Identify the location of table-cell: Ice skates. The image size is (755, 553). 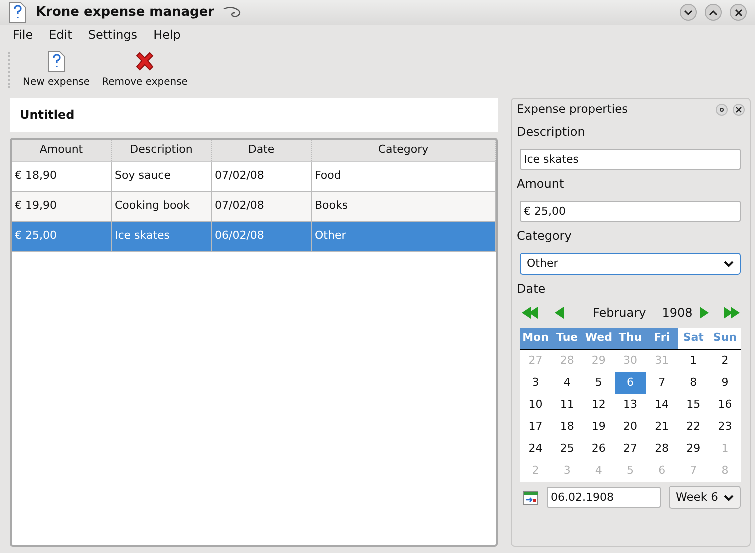
(162, 236).